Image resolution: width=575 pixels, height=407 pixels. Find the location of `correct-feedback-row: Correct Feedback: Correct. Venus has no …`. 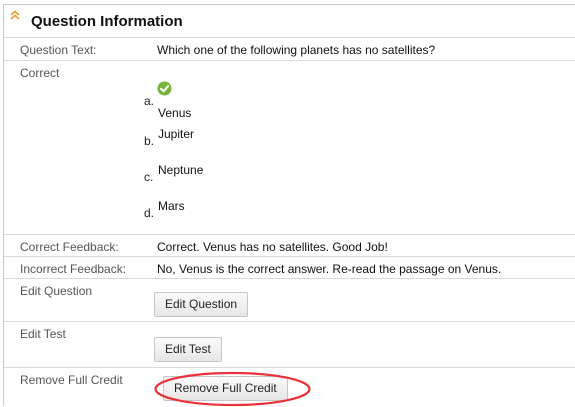

correct-feedback-row: Correct Feedback: Correct. Venus has no … is located at coordinates (289, 245).